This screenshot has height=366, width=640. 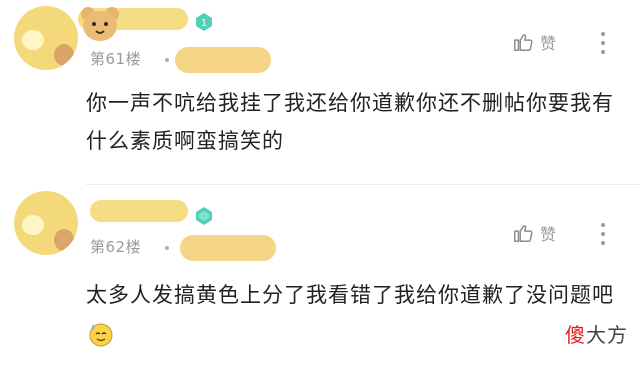 What do you see at coordinates (116, 247) in the screenshot?
I see `floor-number: 第62楼` at bounding box center [116, 247].